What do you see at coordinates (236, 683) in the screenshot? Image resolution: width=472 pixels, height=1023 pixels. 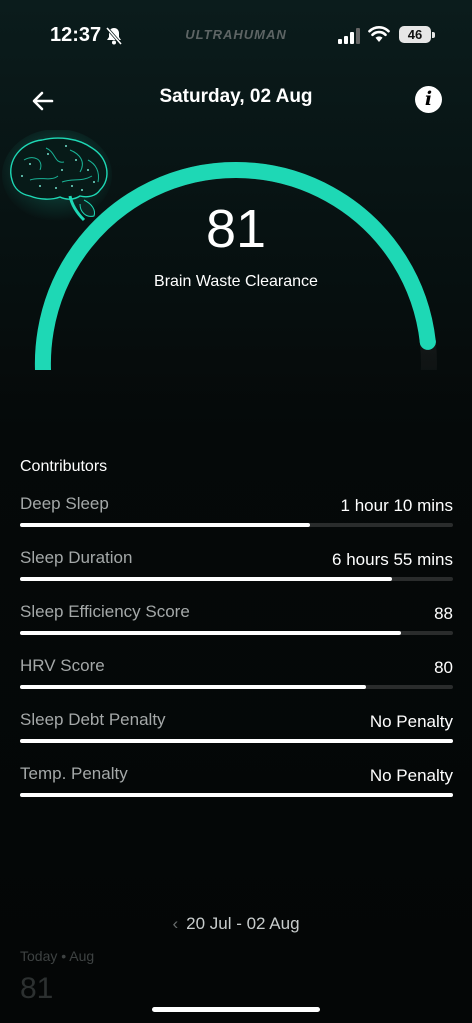 I see `contributor-row: HRV Score 80` at bounding box center [236, 683].